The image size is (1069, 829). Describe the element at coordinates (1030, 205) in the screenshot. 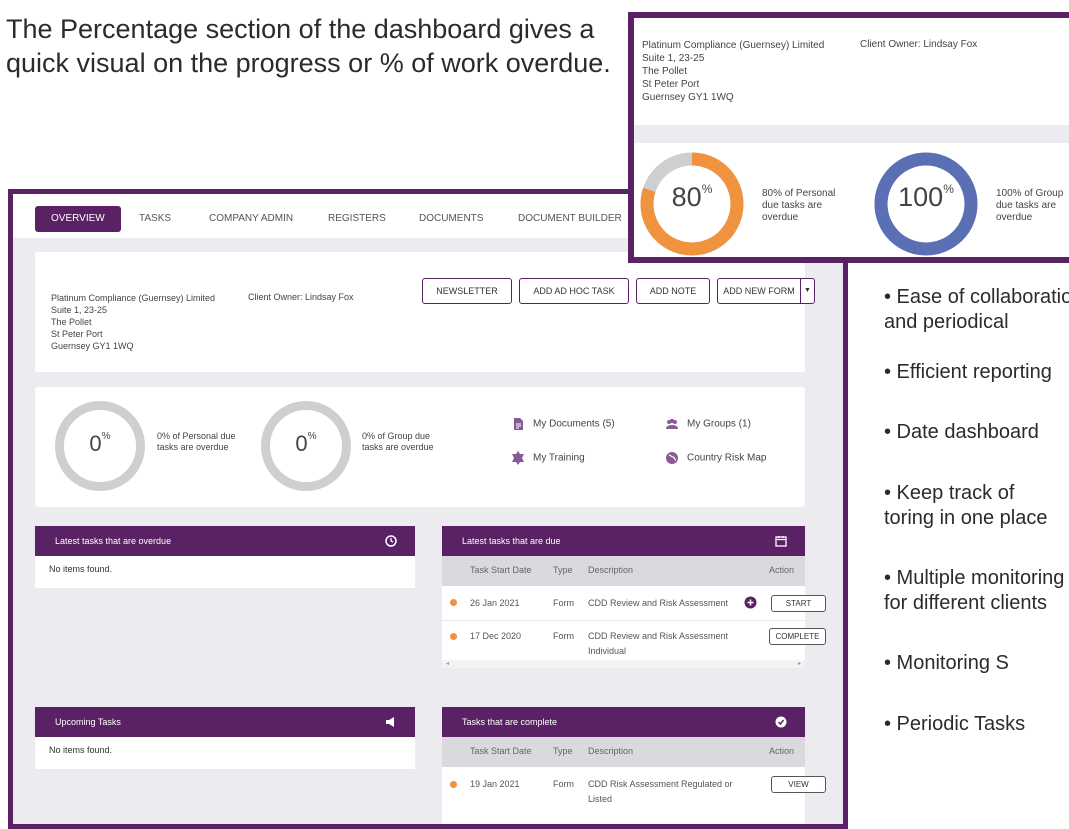

I see `group-overdue-label: 100% of Group due tasks are overdue` at that location.